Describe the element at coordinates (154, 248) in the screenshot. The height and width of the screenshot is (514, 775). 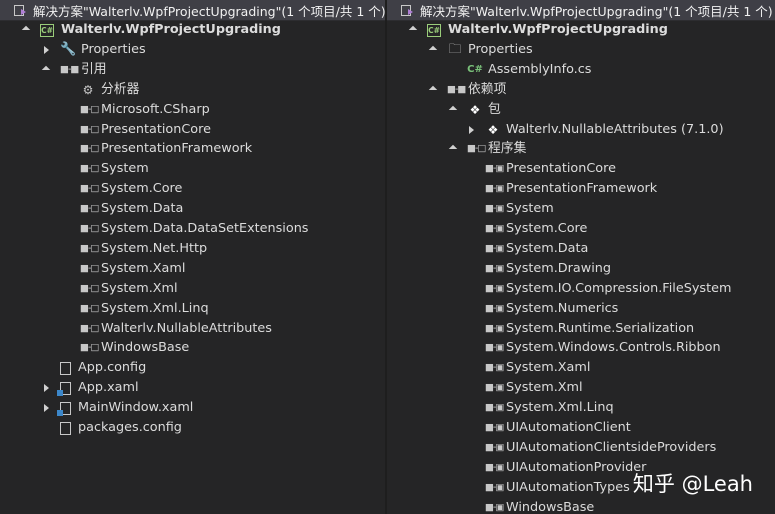
I see `tree-item-label: System.Net.Http` at that location.